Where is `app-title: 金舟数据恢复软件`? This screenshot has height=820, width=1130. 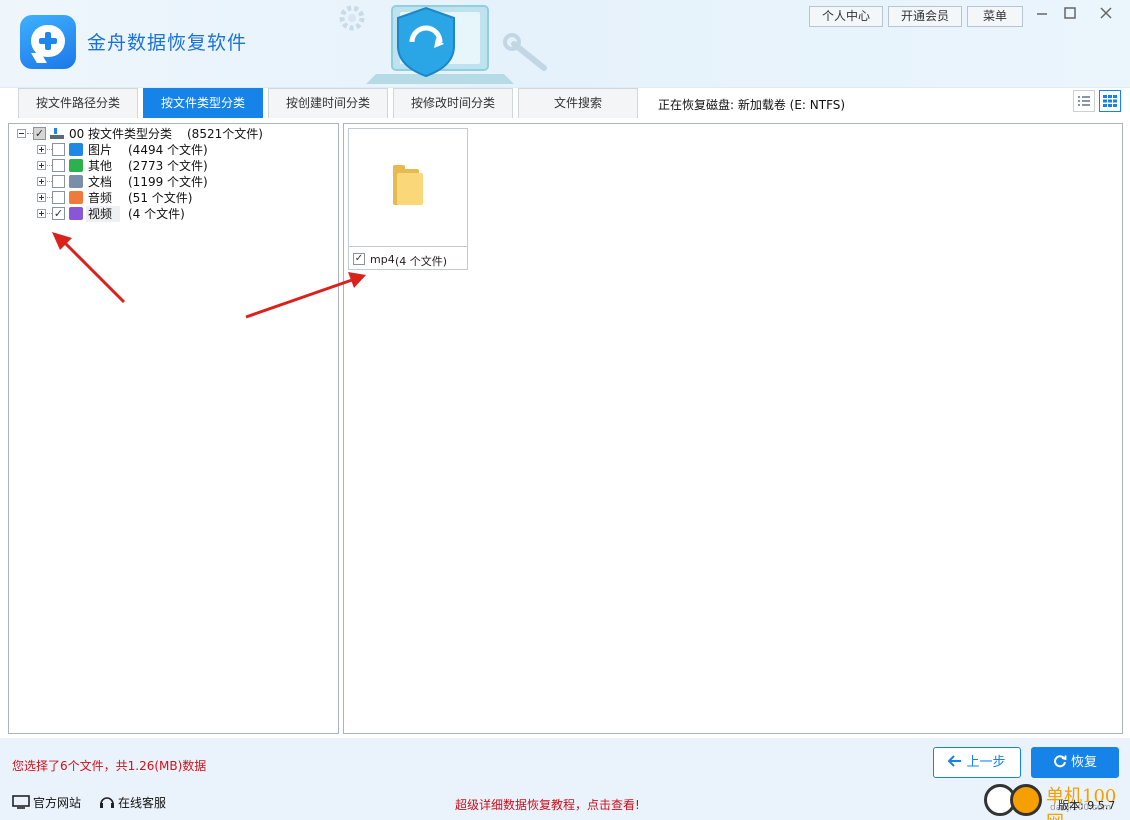 app-title: 金舟数据恢复软件 is located at coordinates (167, 43).